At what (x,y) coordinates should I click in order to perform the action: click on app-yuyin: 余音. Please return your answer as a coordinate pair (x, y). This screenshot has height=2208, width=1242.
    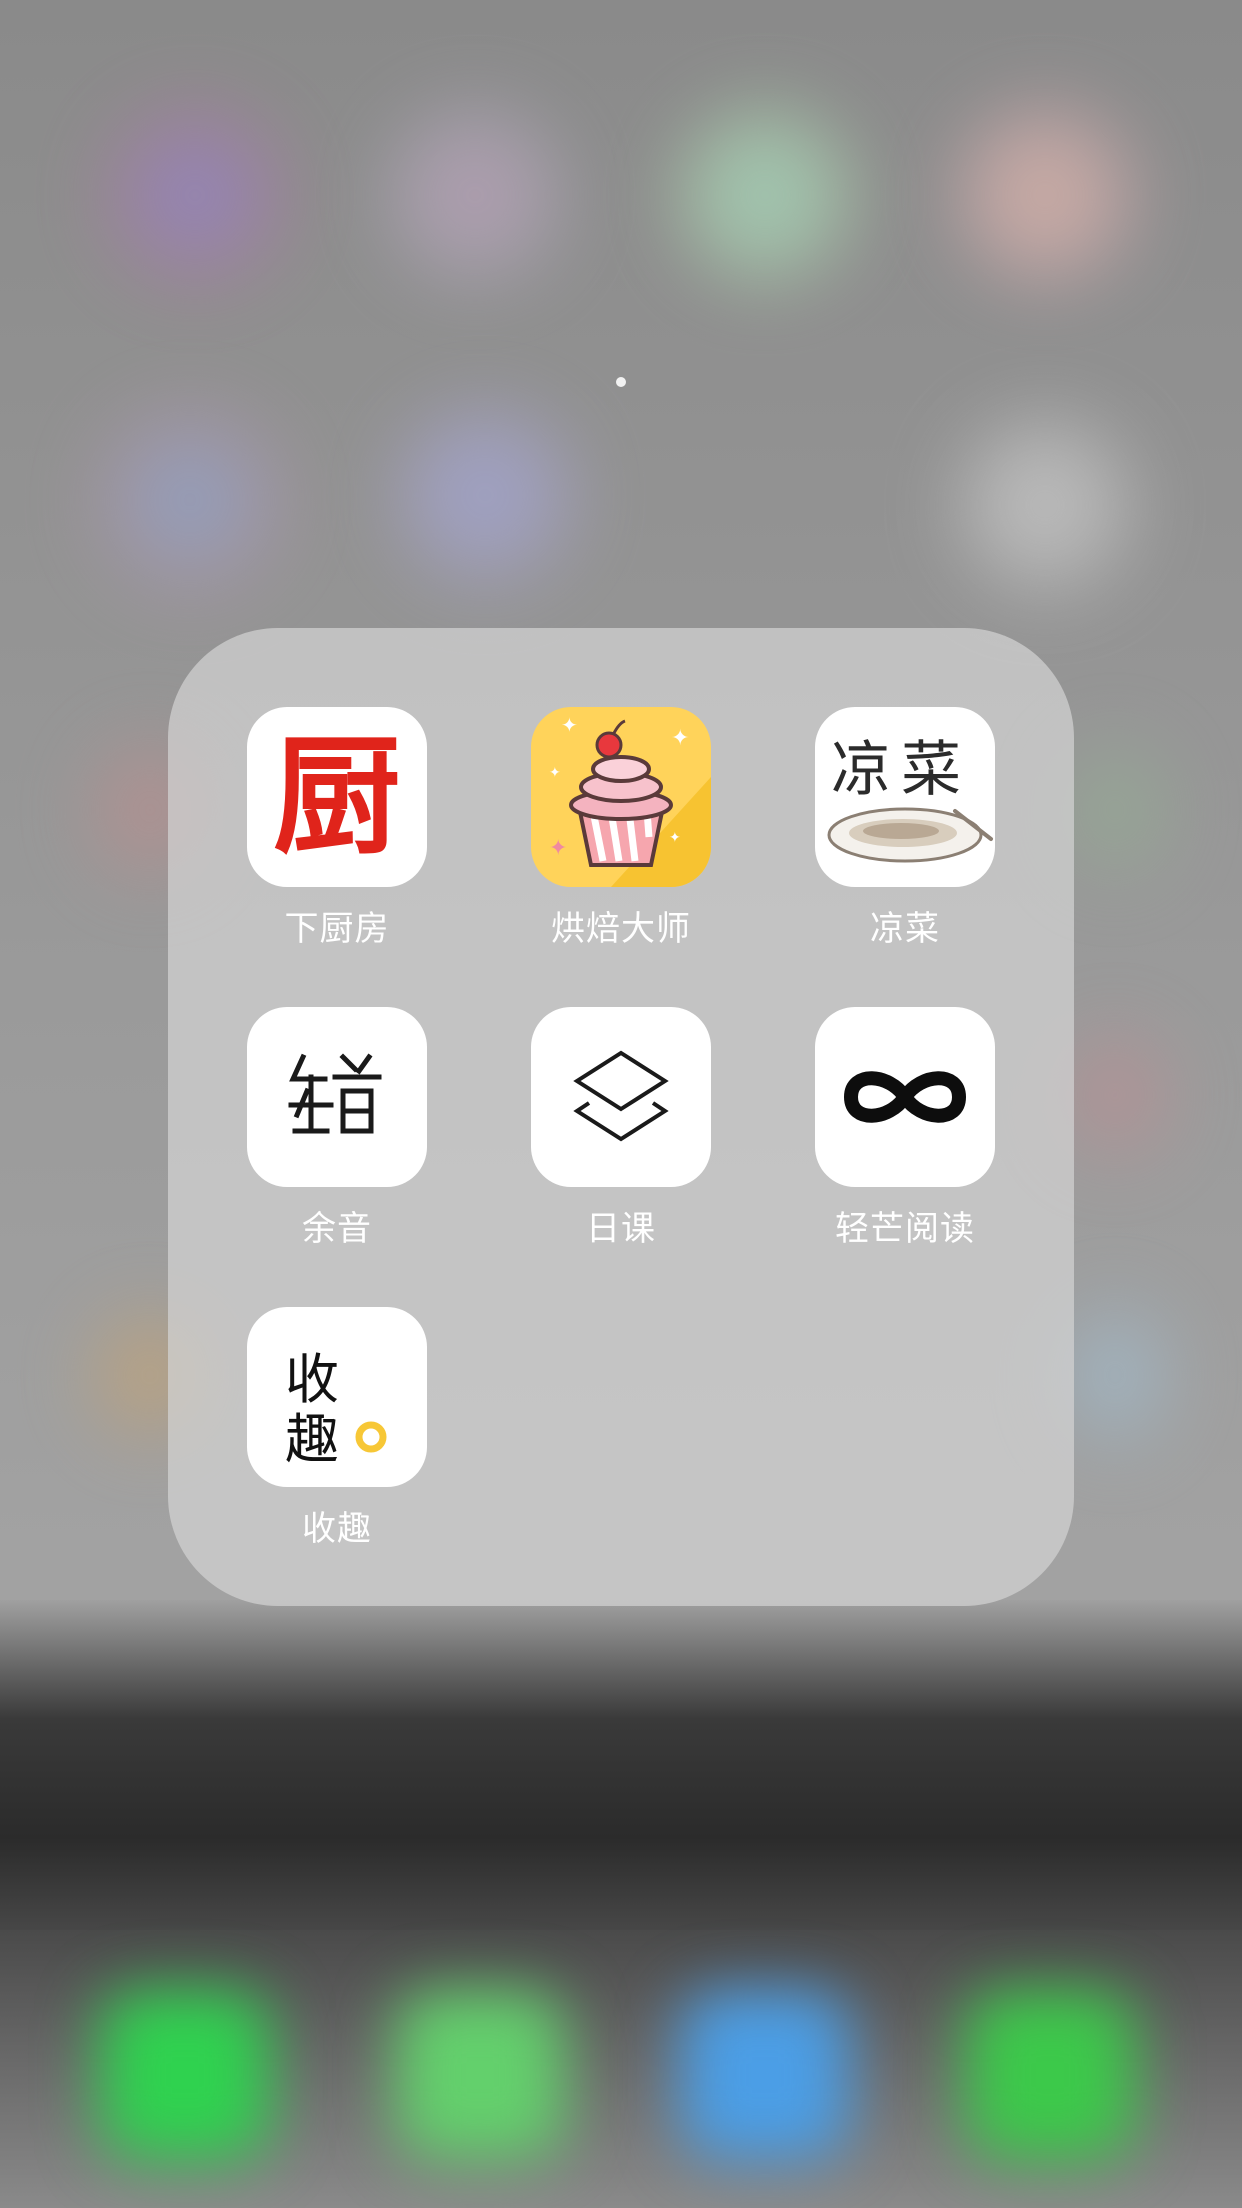
    Looking at the image, I should click on (337, 1128).